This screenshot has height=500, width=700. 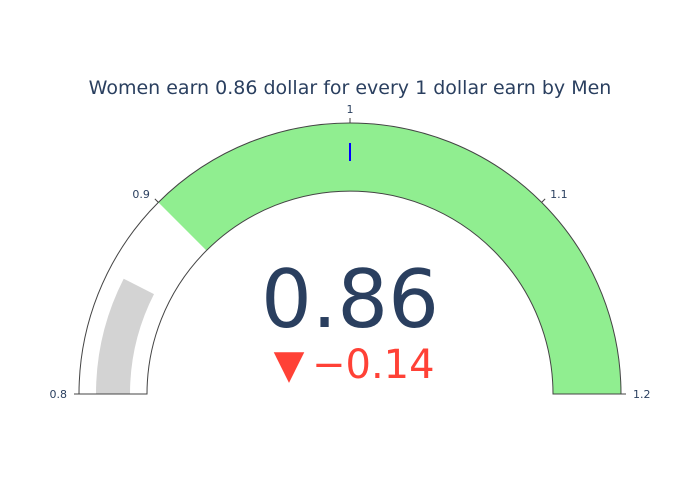 I want to click on gauge-tick-label: 0.8, so click(x=59, y=394).